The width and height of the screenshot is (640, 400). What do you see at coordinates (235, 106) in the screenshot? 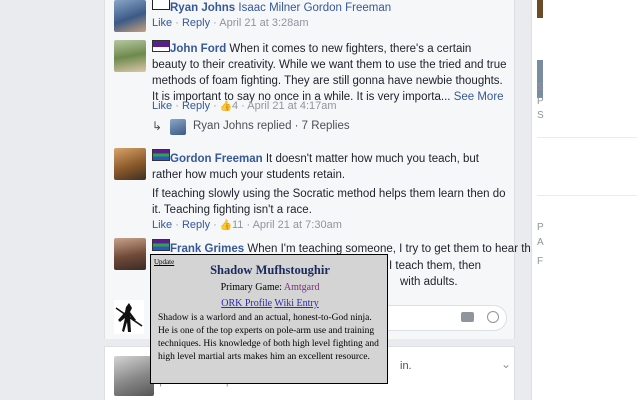
I see `like-count: 4` at bounding box center [235, 106].